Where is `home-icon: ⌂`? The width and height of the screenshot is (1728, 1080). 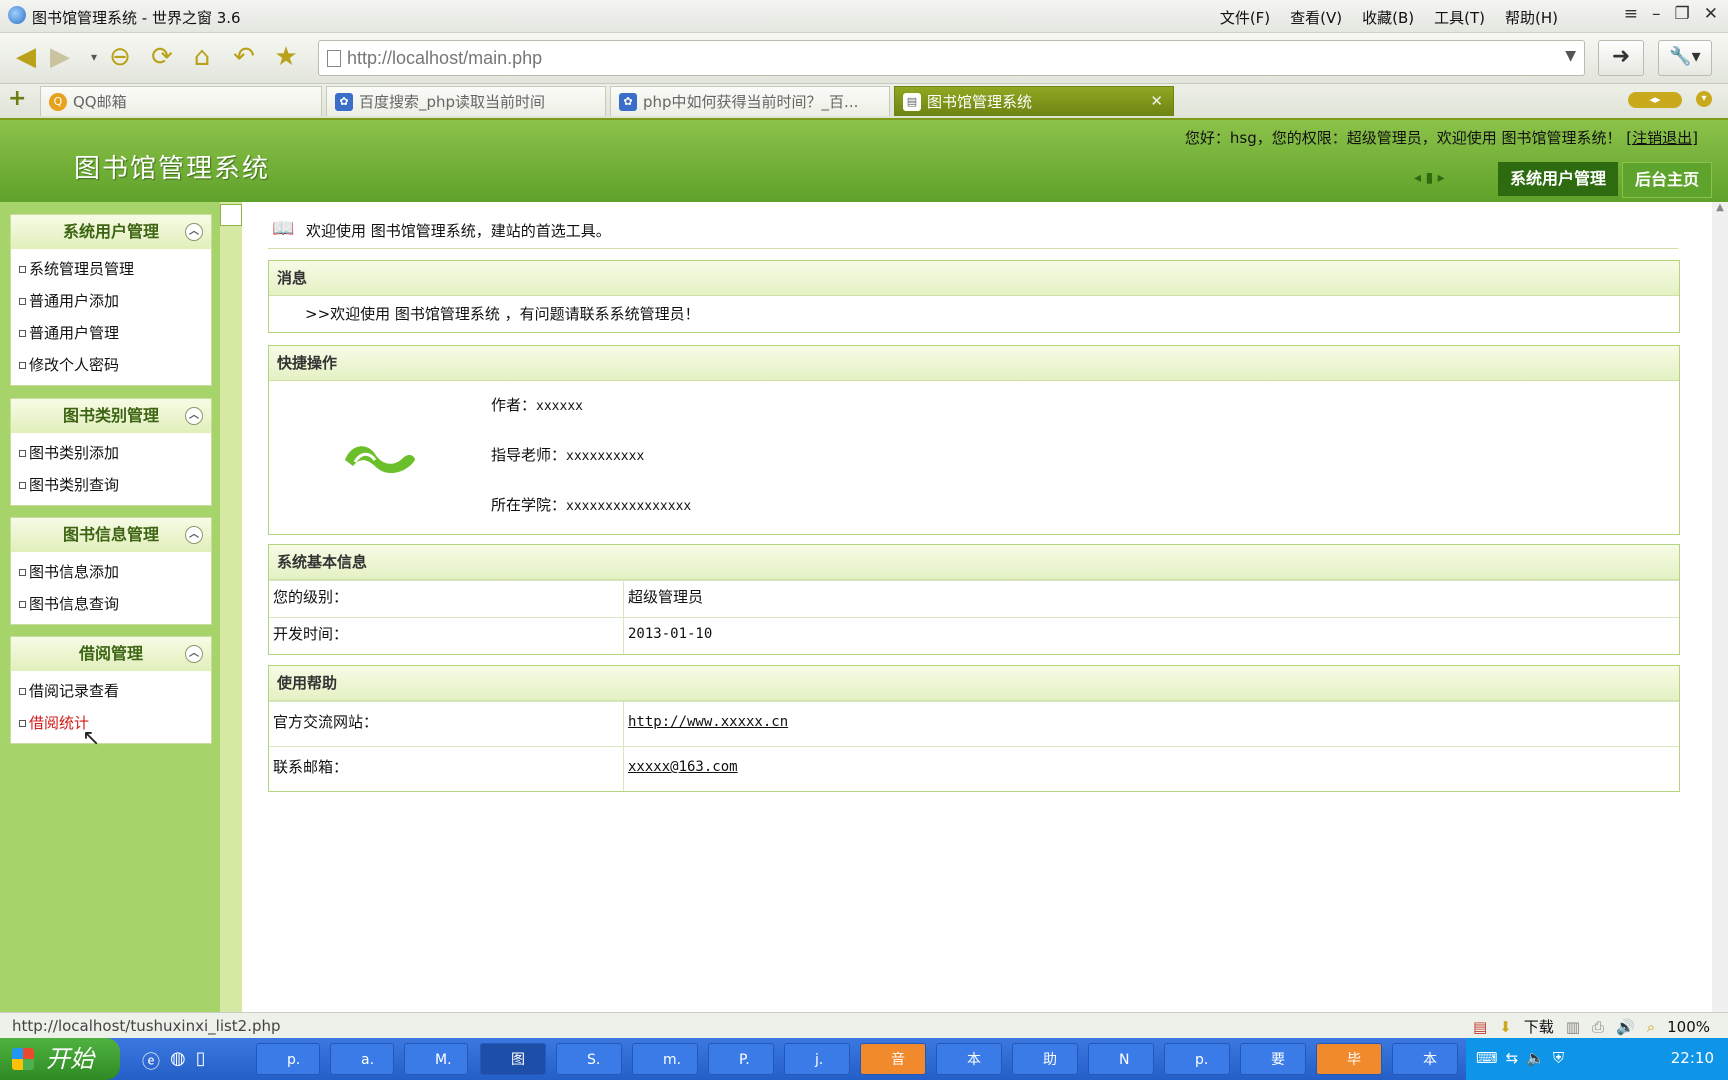
home-icon: ⌂ is located at coordinates (202, 57).